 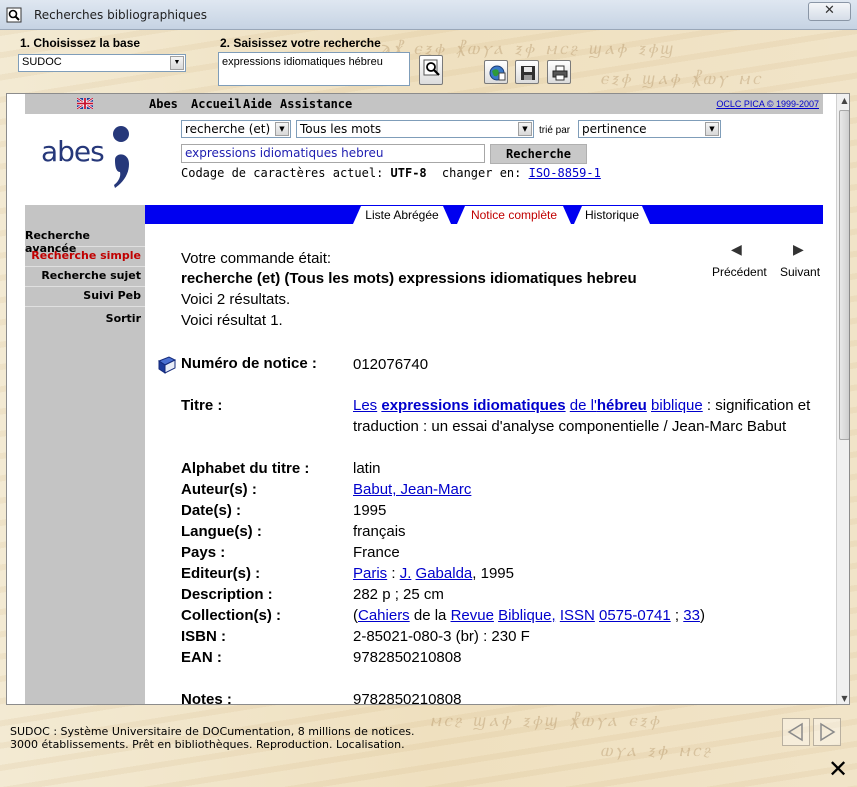 I want to click on prev-arrow-icon: ◀, so click(x=736, y=250).